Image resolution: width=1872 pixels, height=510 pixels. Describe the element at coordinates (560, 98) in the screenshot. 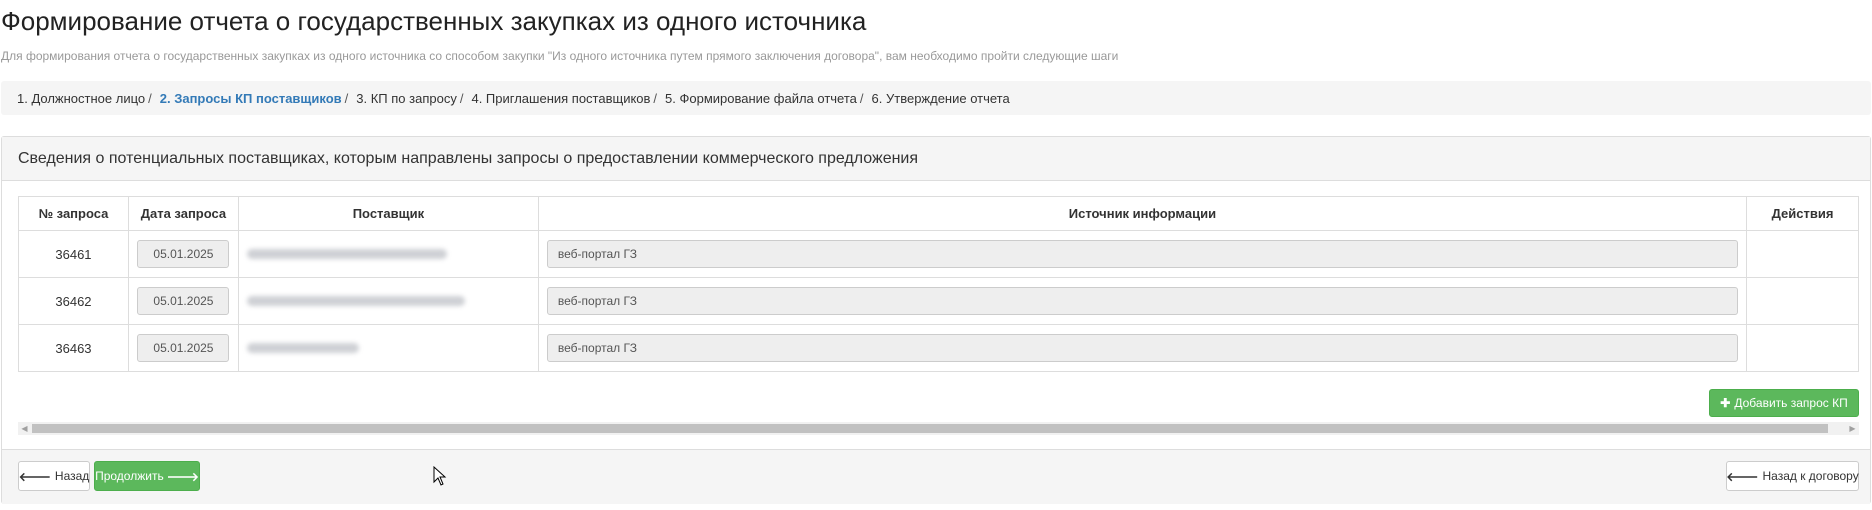

I see `step-supplier-invitations: 4. Приглашения поставщиков` at that location.